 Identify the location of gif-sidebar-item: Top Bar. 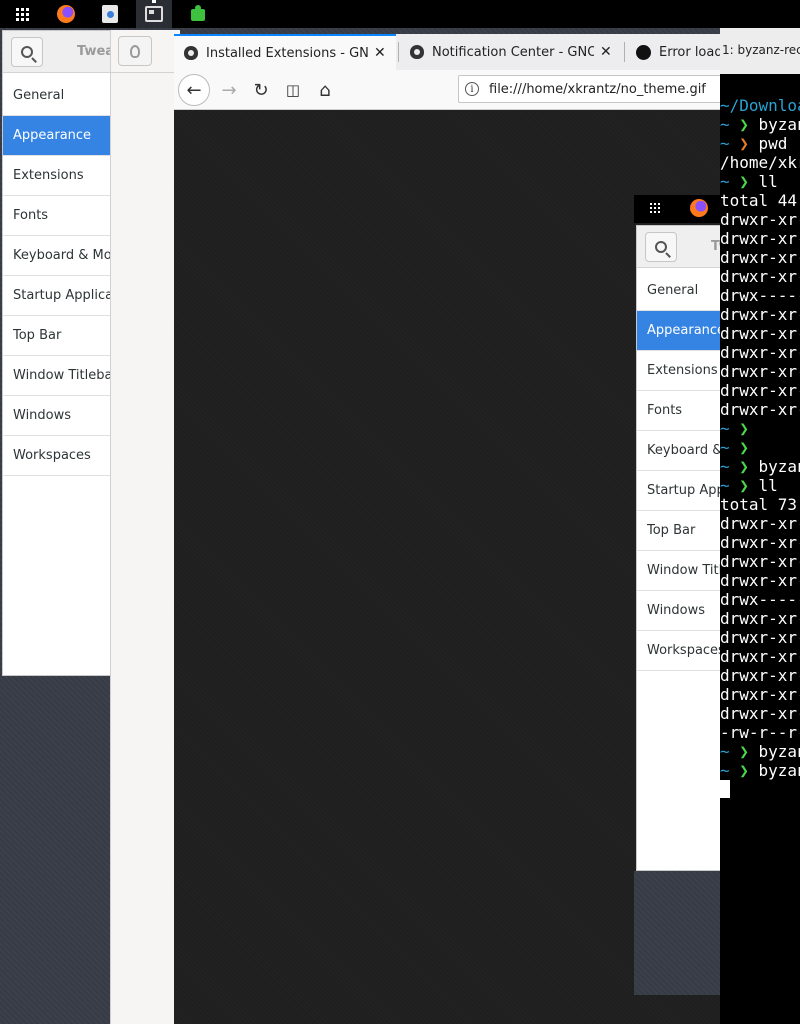
(678, 531).